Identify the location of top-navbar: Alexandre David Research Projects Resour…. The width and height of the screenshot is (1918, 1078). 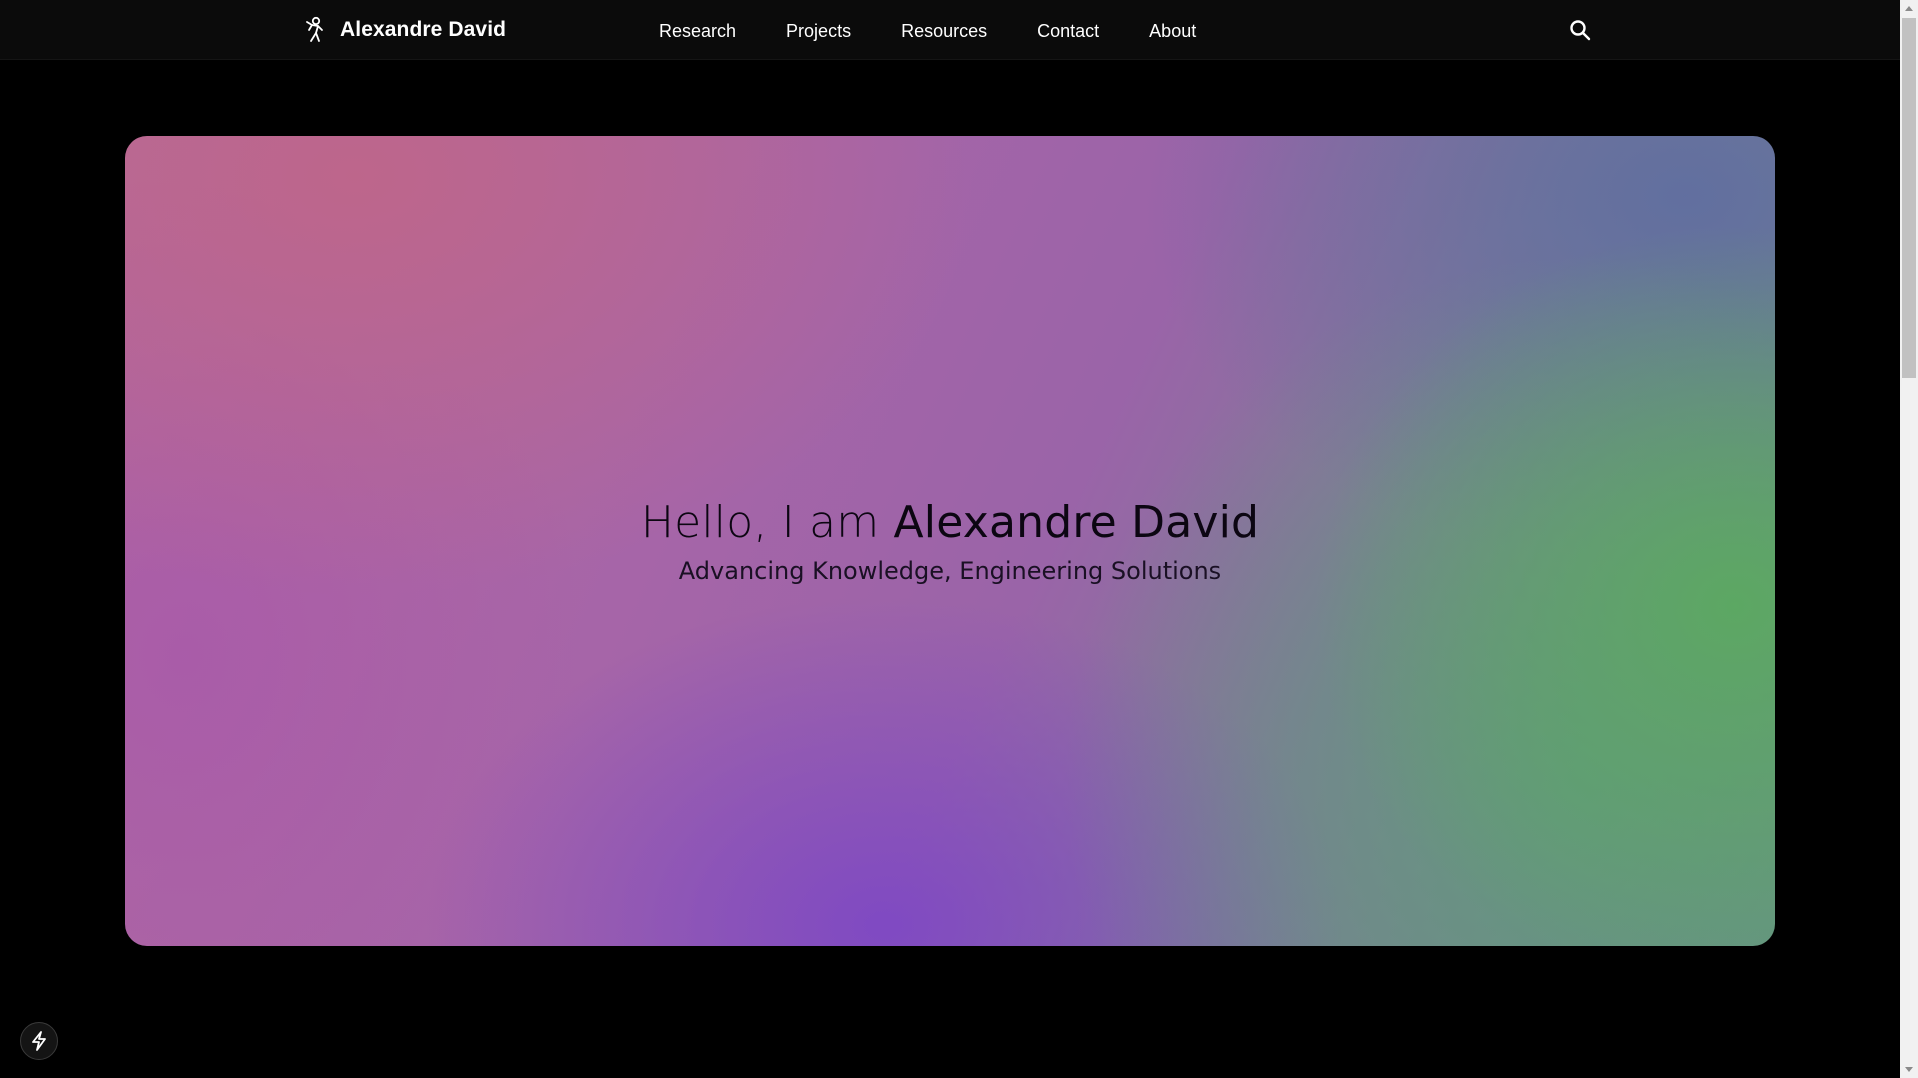
(950, 30).